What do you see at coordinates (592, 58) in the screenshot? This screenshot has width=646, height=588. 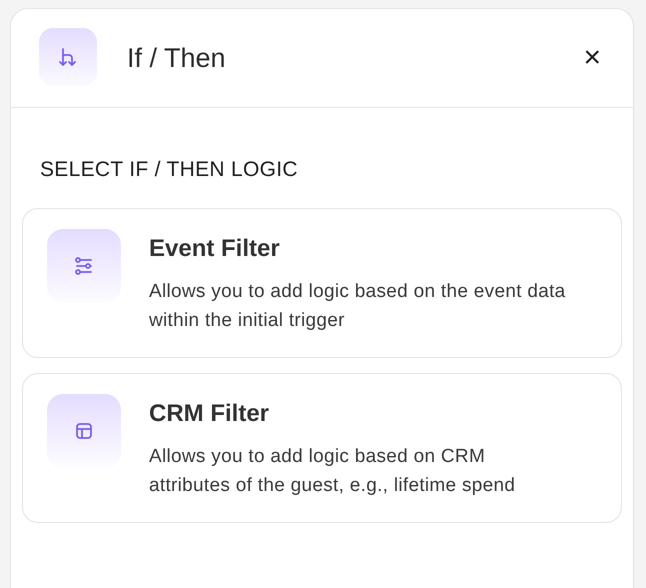 I see `close-button: ×` at bounding box center [592, 58].